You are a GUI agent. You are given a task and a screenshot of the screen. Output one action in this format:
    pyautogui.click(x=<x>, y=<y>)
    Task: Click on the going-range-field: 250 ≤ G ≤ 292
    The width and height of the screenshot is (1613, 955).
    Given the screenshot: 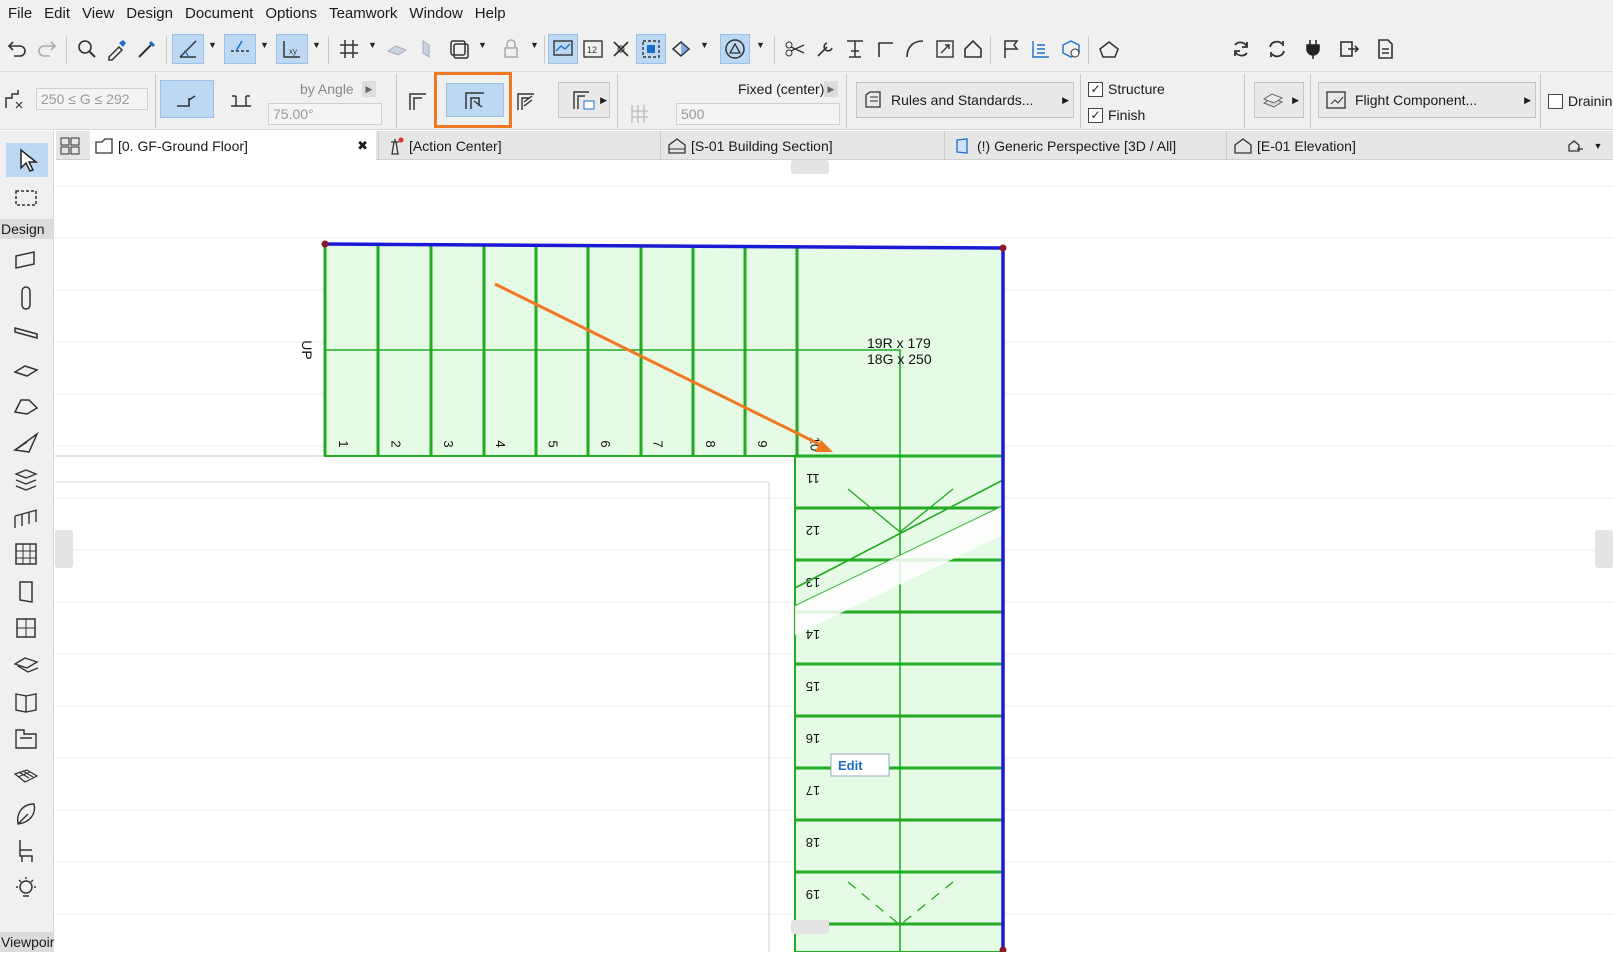 What is the action you would take?
    pyautogui.click(x=92, y=99)
    